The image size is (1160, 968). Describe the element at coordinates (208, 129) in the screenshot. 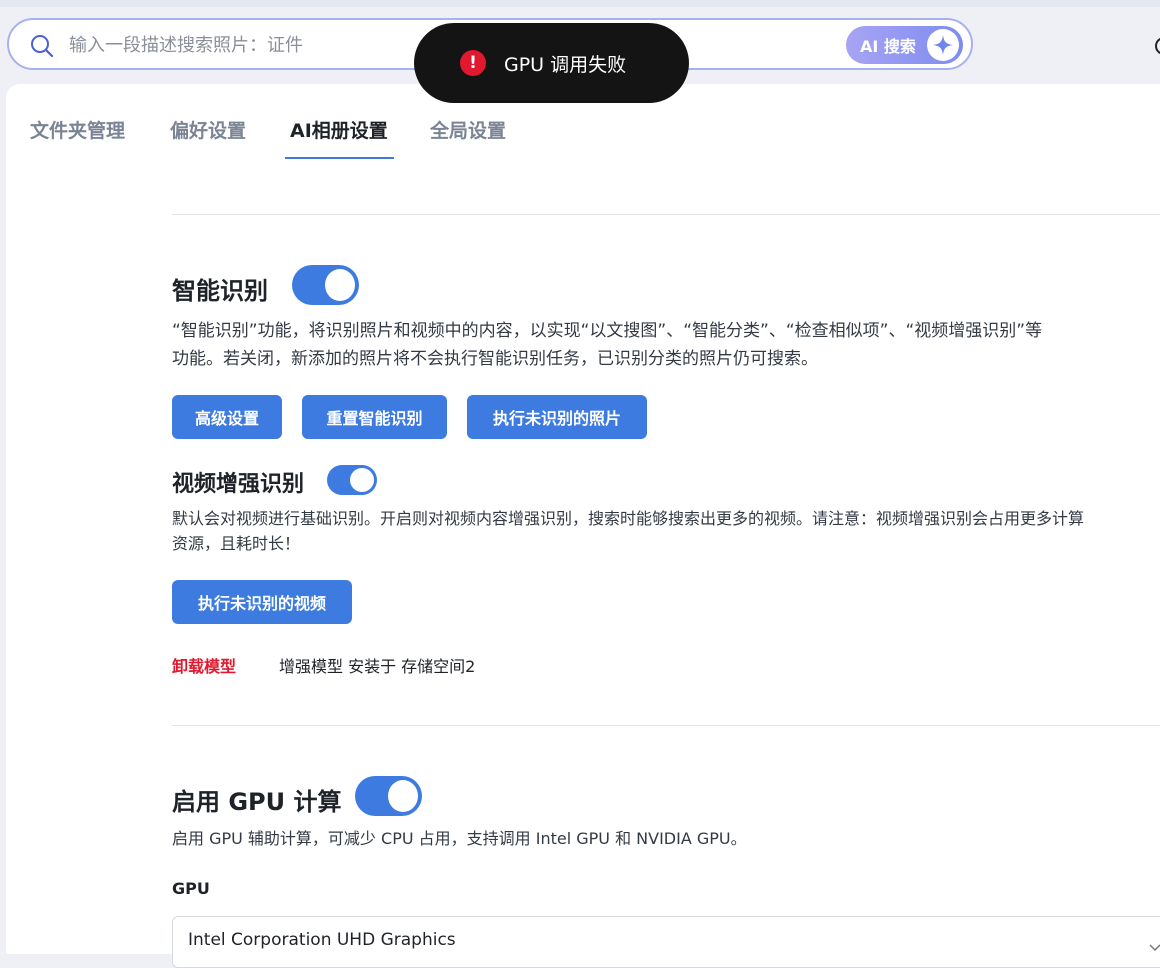

I see `tab-preferences: 偏好设置` at that location.